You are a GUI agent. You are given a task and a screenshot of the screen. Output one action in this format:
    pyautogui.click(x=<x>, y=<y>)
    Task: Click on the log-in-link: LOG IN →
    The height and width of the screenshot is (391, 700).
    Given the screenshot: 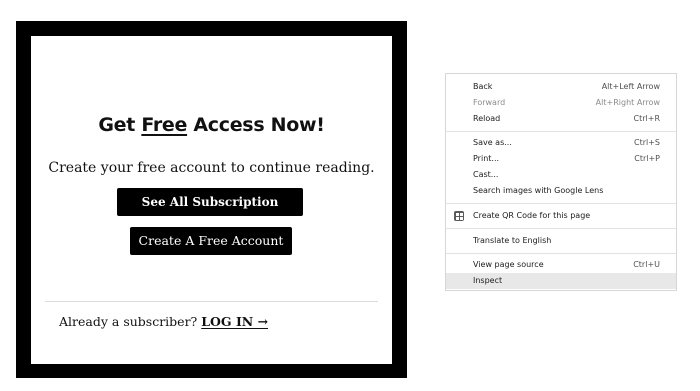 What is the action you would take?
    pyautogui.click(x=234, y=321)
    